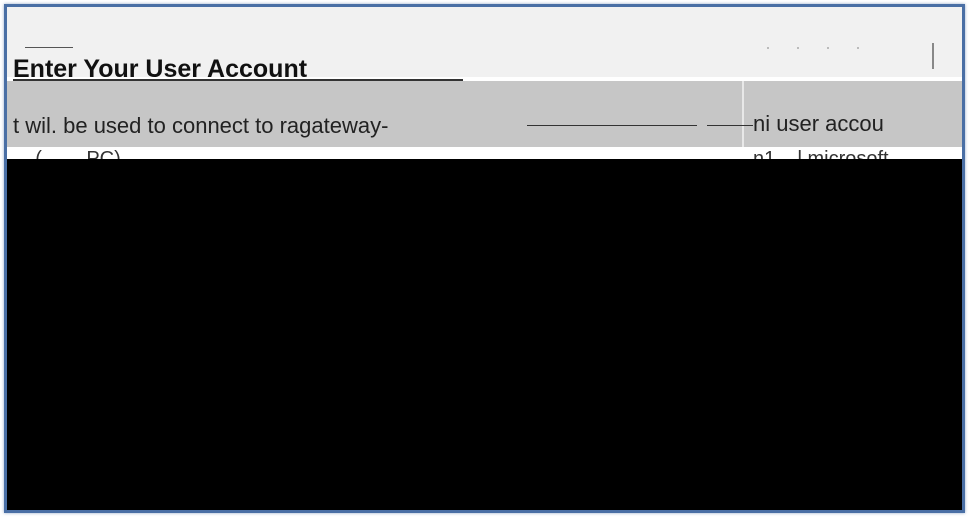 The image size is (969, 517). I want to click on description-text-left: t wil. be used to connect to ragateway-, so click(201, 125).